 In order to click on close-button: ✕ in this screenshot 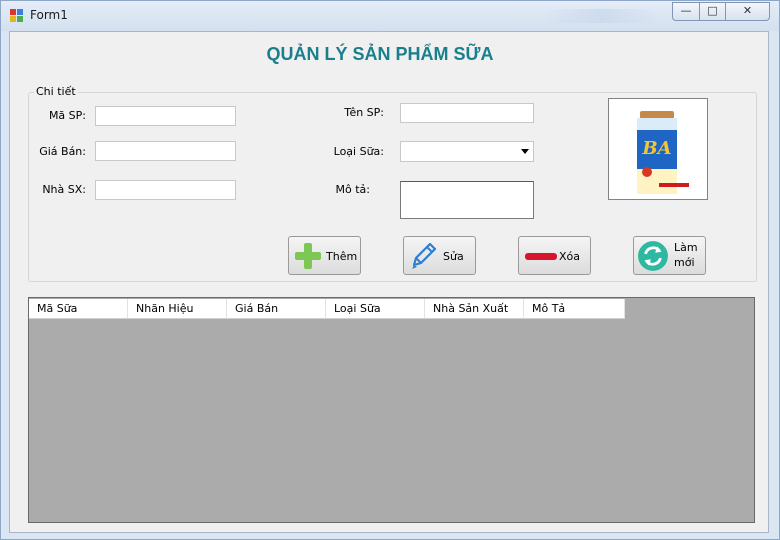, I will do `click(747, 11)`.